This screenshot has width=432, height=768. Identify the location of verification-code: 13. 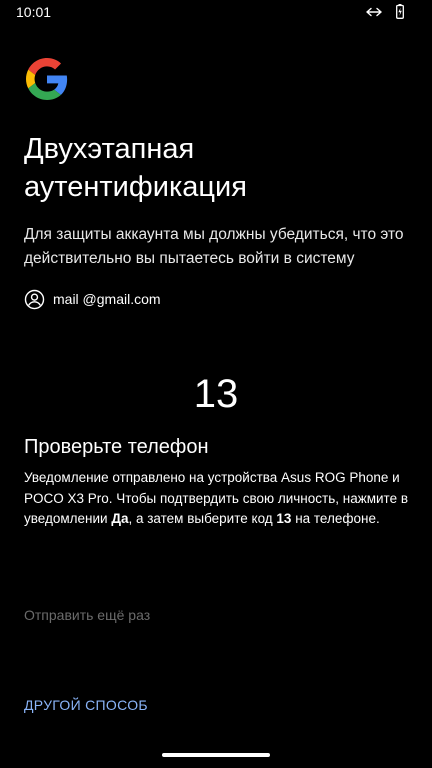
(216, 394).